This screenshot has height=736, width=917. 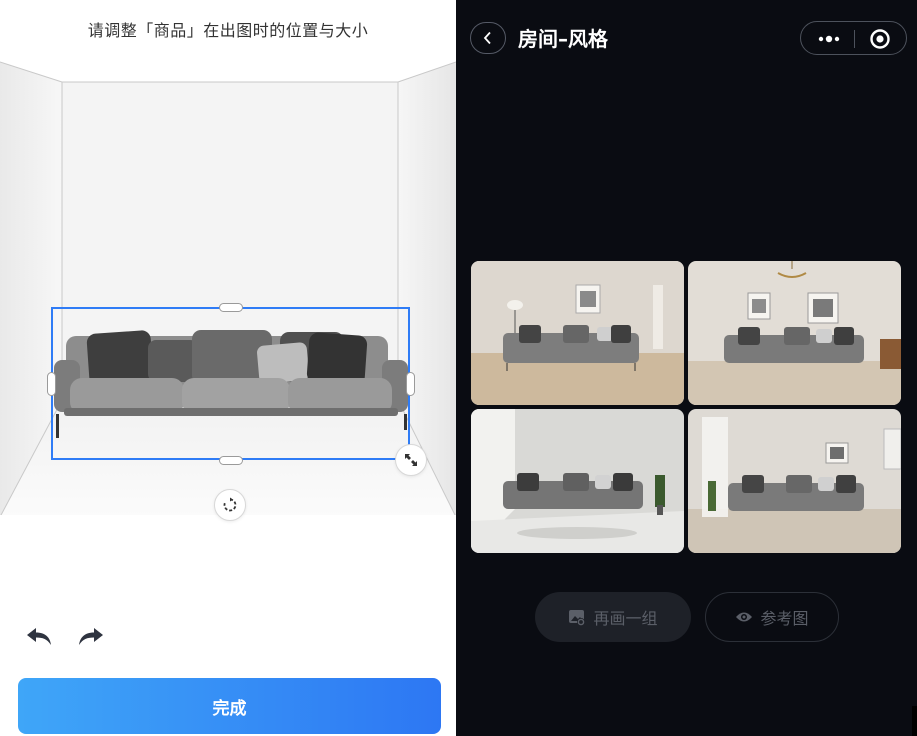 I want to click on miniprogram-capsule, so click(x=853, y=38).